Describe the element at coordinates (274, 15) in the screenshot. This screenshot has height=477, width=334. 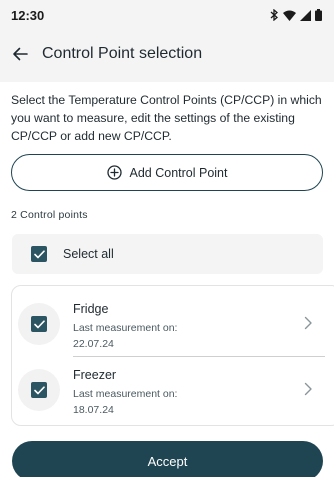
I see `bluetooth-icon` at that location.